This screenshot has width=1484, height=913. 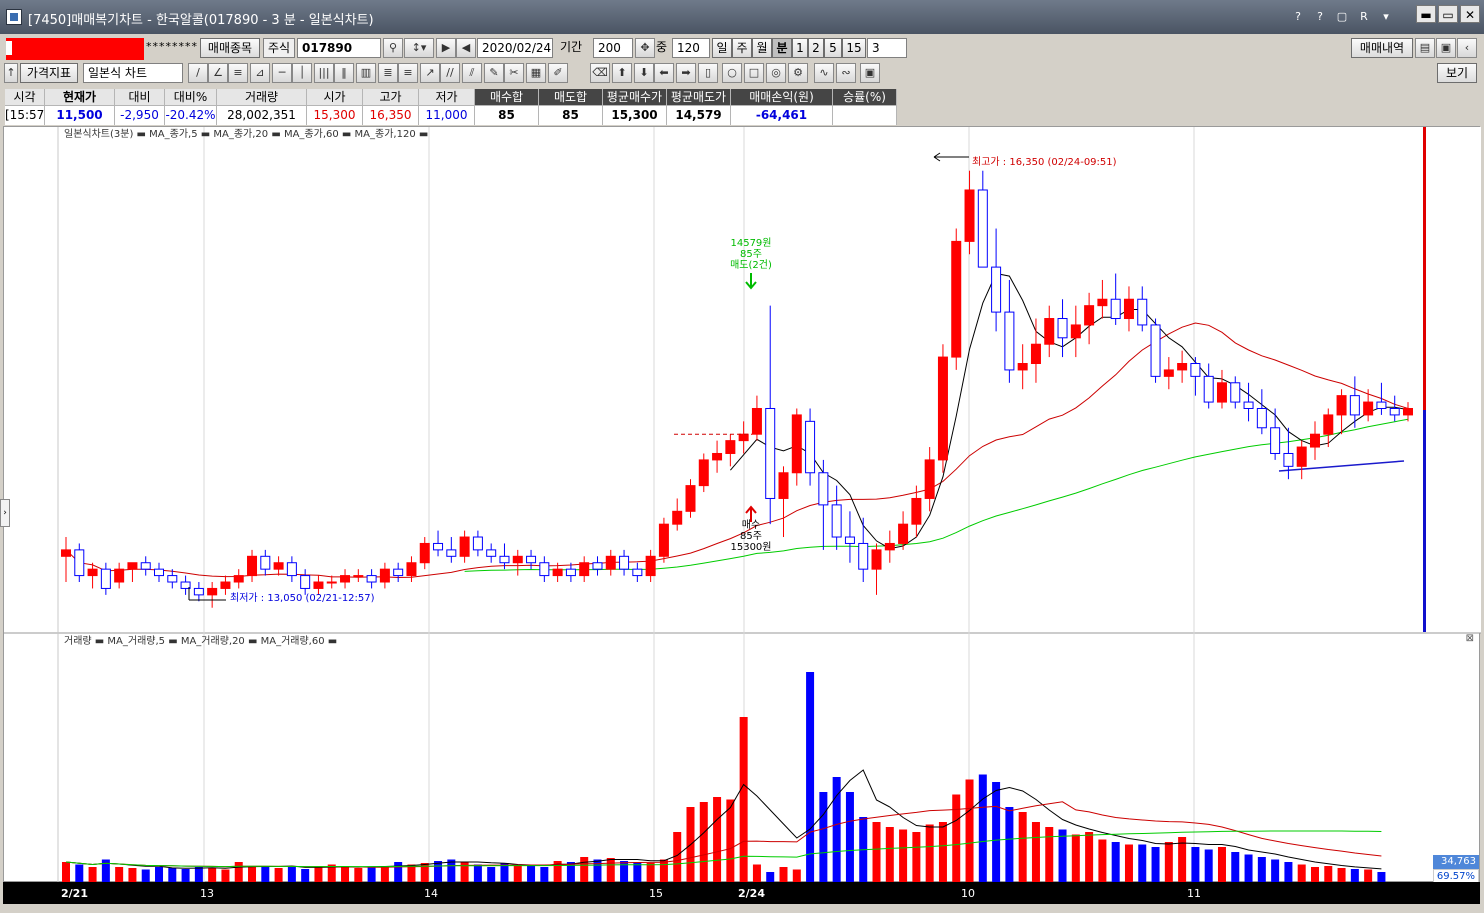 I want to click on question-icon: ?, so click(x=1320, y=17).